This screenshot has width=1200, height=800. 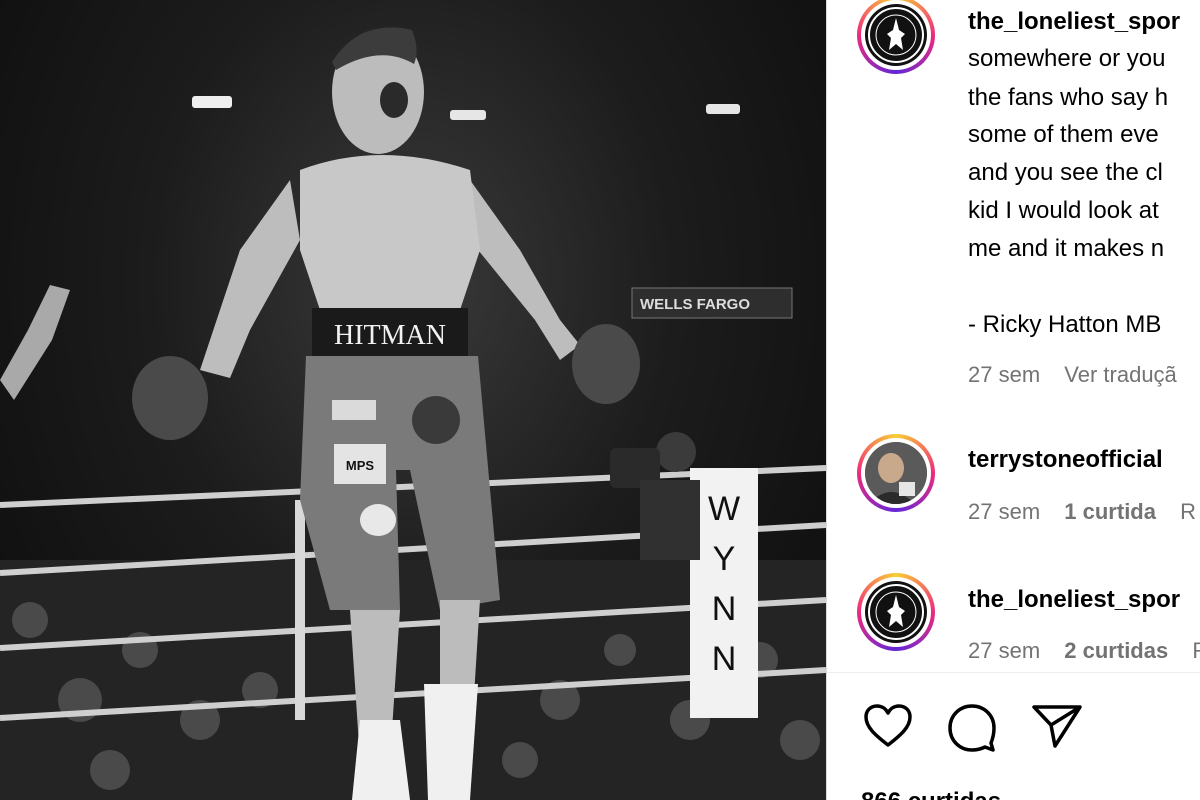 What do you see at coordinates (1116, 650) in the screenshot?
I see `comment-likes: 2 curtidas` at bounding box center [1116, 650].